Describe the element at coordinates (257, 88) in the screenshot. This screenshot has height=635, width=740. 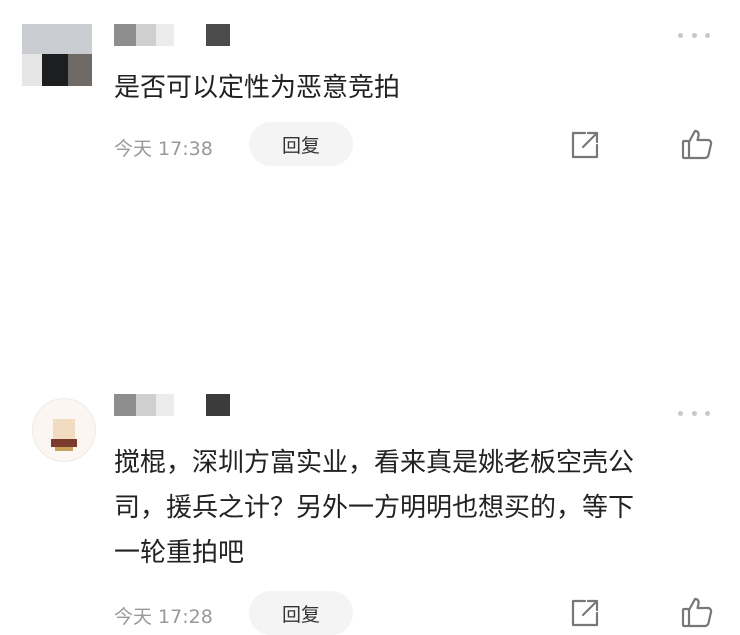
I see `comment-text: 是否可以定性为恶意竞拍` at that location.